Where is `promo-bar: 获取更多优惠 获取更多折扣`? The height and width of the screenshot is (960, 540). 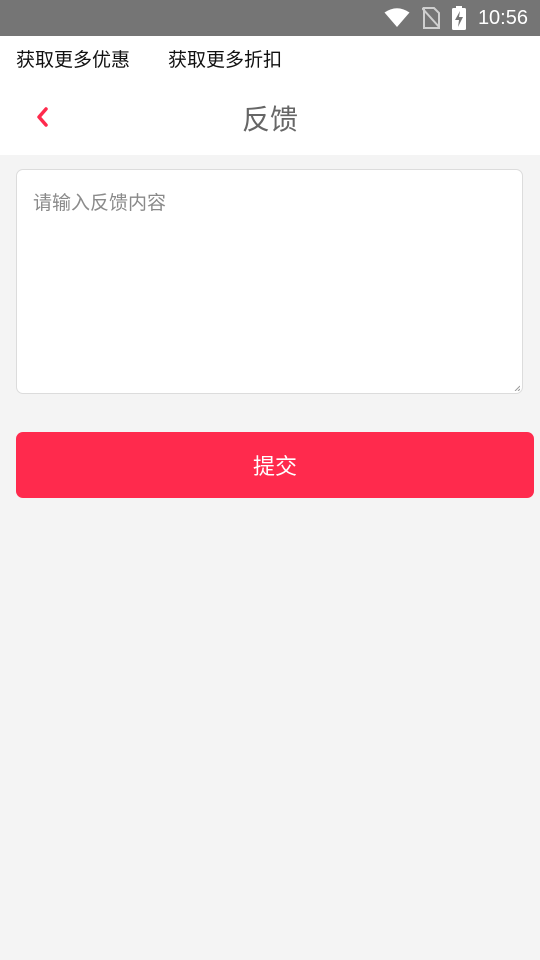 promo-bar: 获取更多优惠 获取更多折扣 is located at coordinates (270, 58).